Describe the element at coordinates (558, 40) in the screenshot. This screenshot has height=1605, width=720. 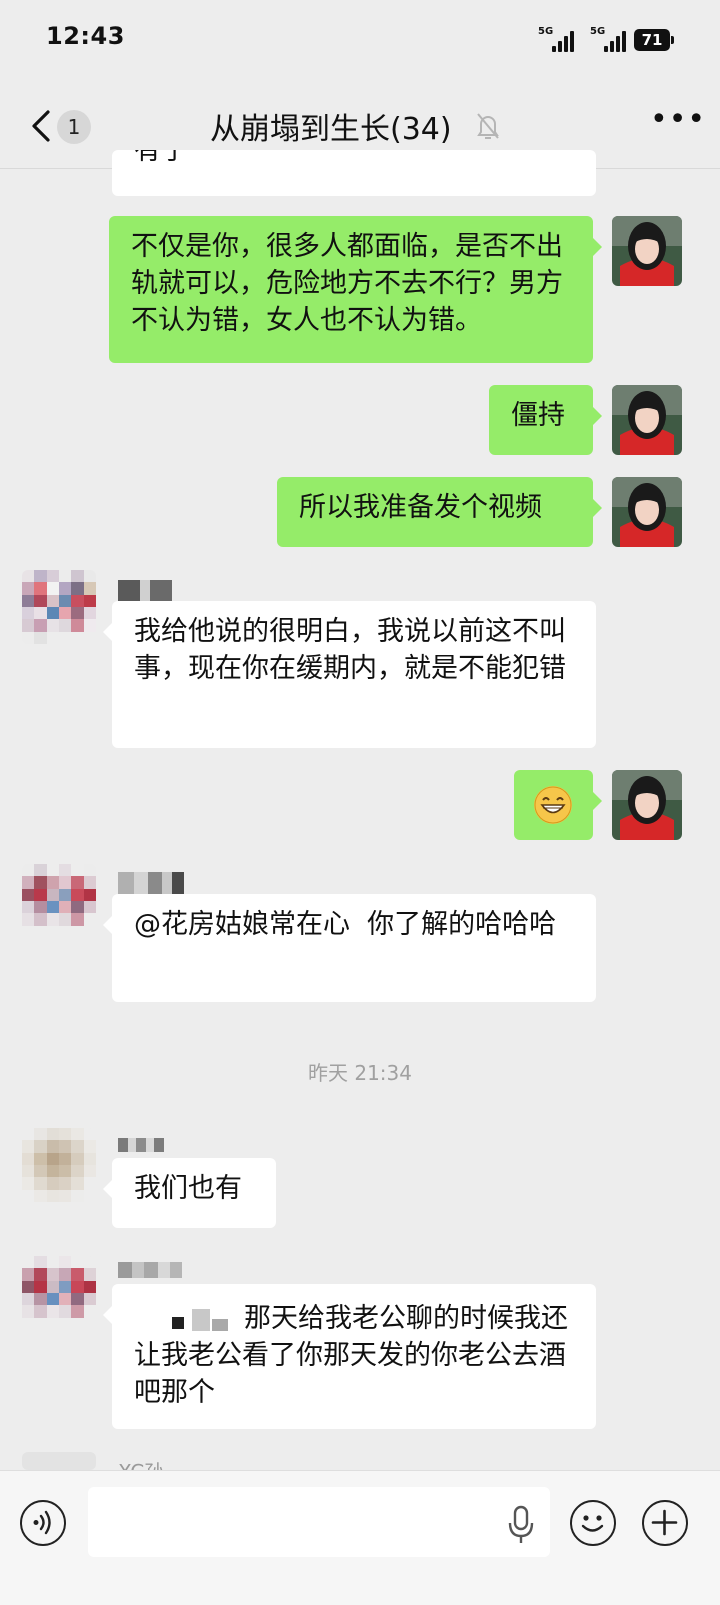
I see `signal-icon: 5G` at that location.